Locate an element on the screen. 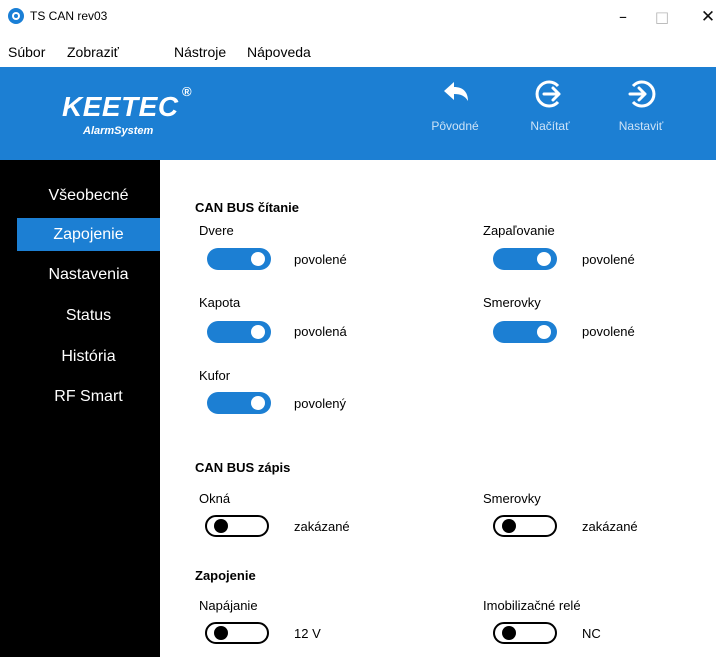 This screenshot has width=716, height=657. smerovky-read-toggle is located at coordinates (525, 332).